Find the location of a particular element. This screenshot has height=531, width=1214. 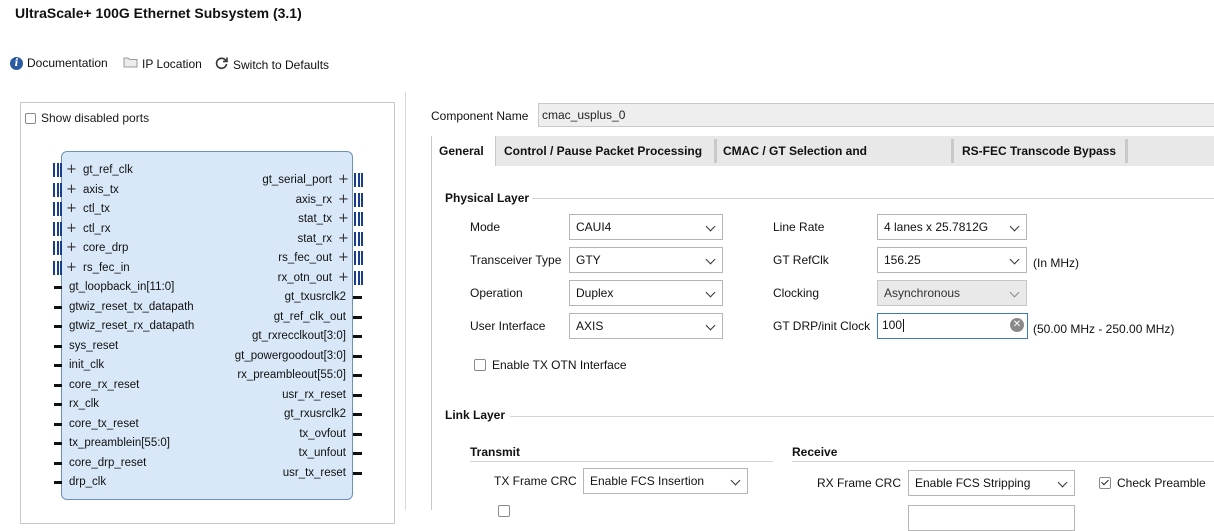

transceiver-type-value: GTY is located at coordinates (588, 260).